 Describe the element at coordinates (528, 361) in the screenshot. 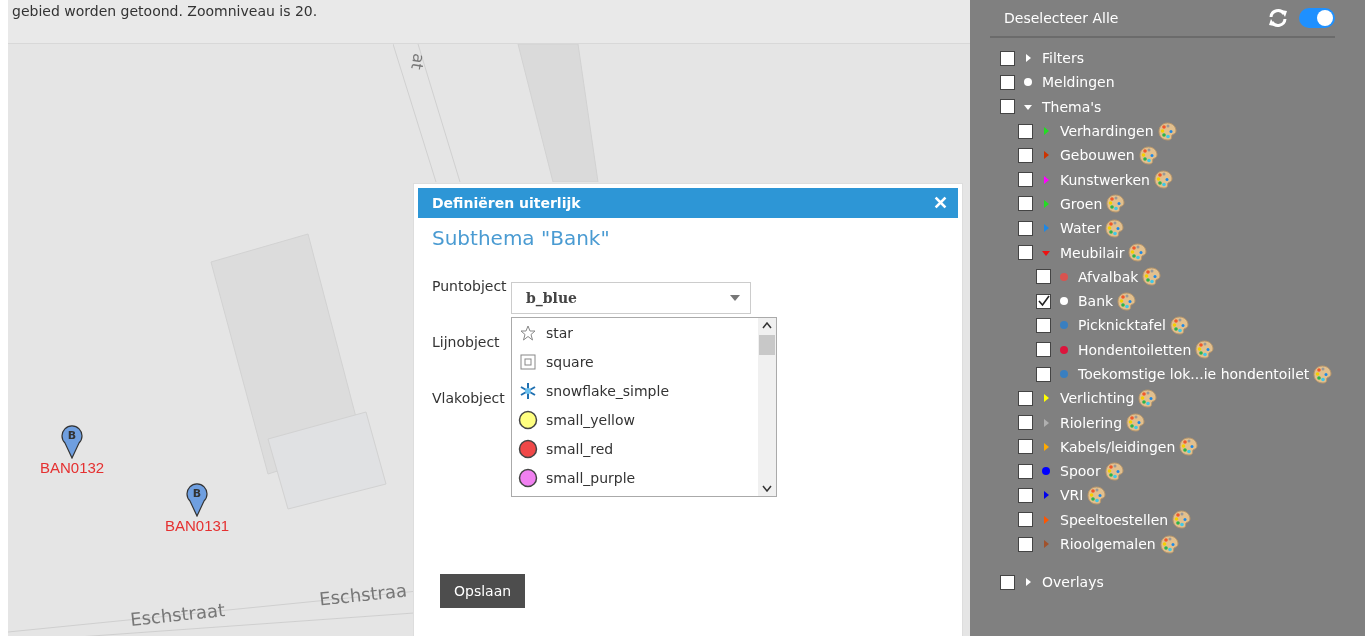

I see `square-icon` at that location.